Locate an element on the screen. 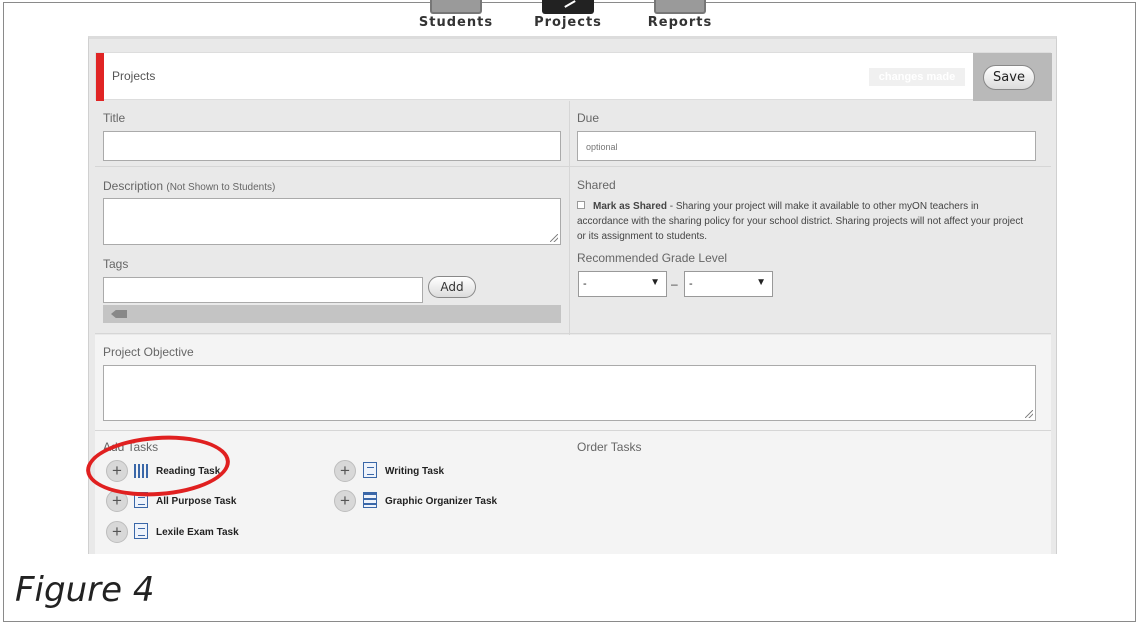 The height and width of the screenshot is (626, 1140). save-area: Save is located at coordinates (1012, 77).